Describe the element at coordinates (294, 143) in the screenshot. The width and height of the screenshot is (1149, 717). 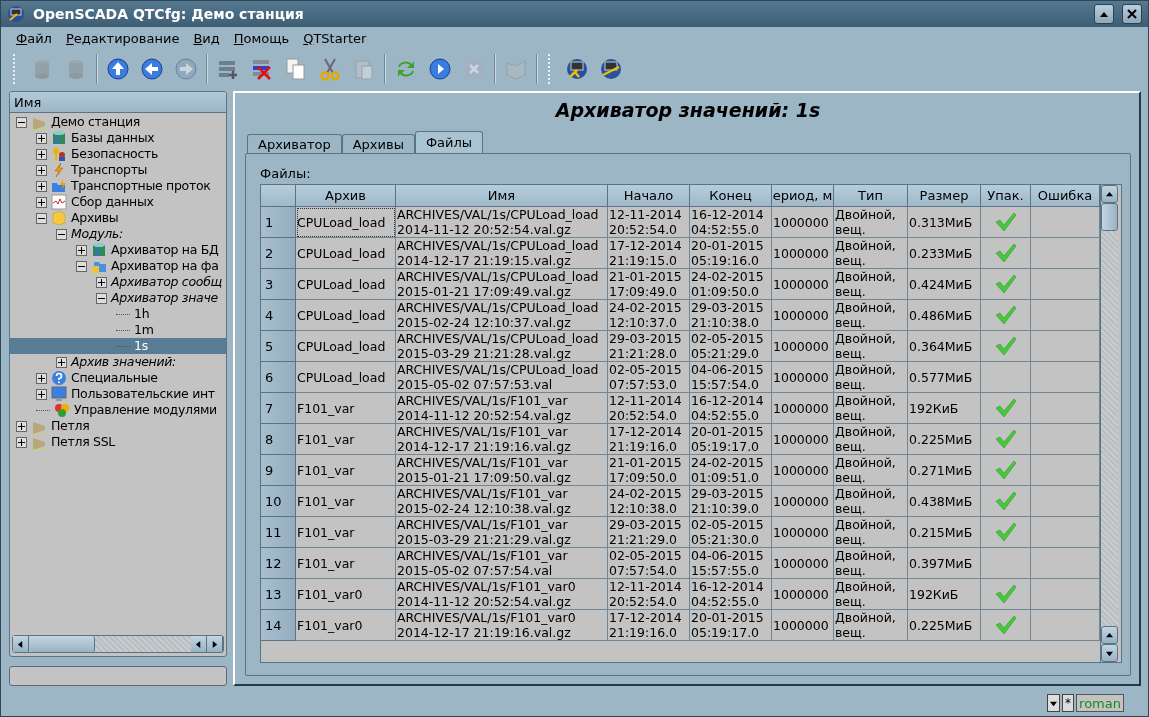
I see `tab: Архиватор` at that location.